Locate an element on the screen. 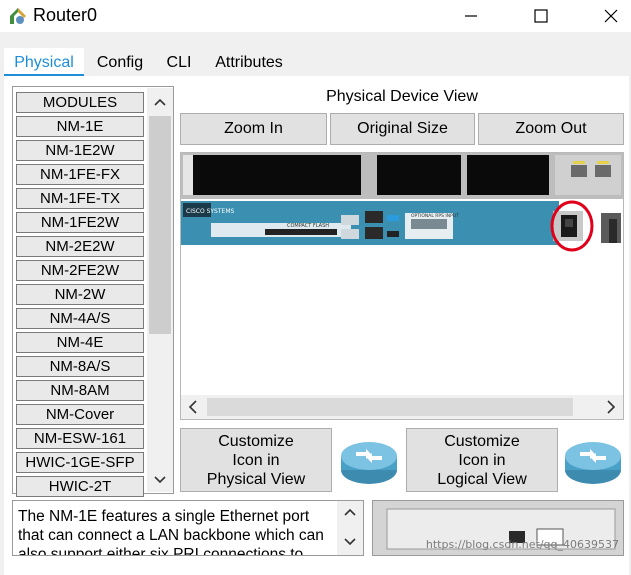 The width and height of the screenshot is (631, 575). module-item: NM-1E2W is located at coordinates (80, 150).